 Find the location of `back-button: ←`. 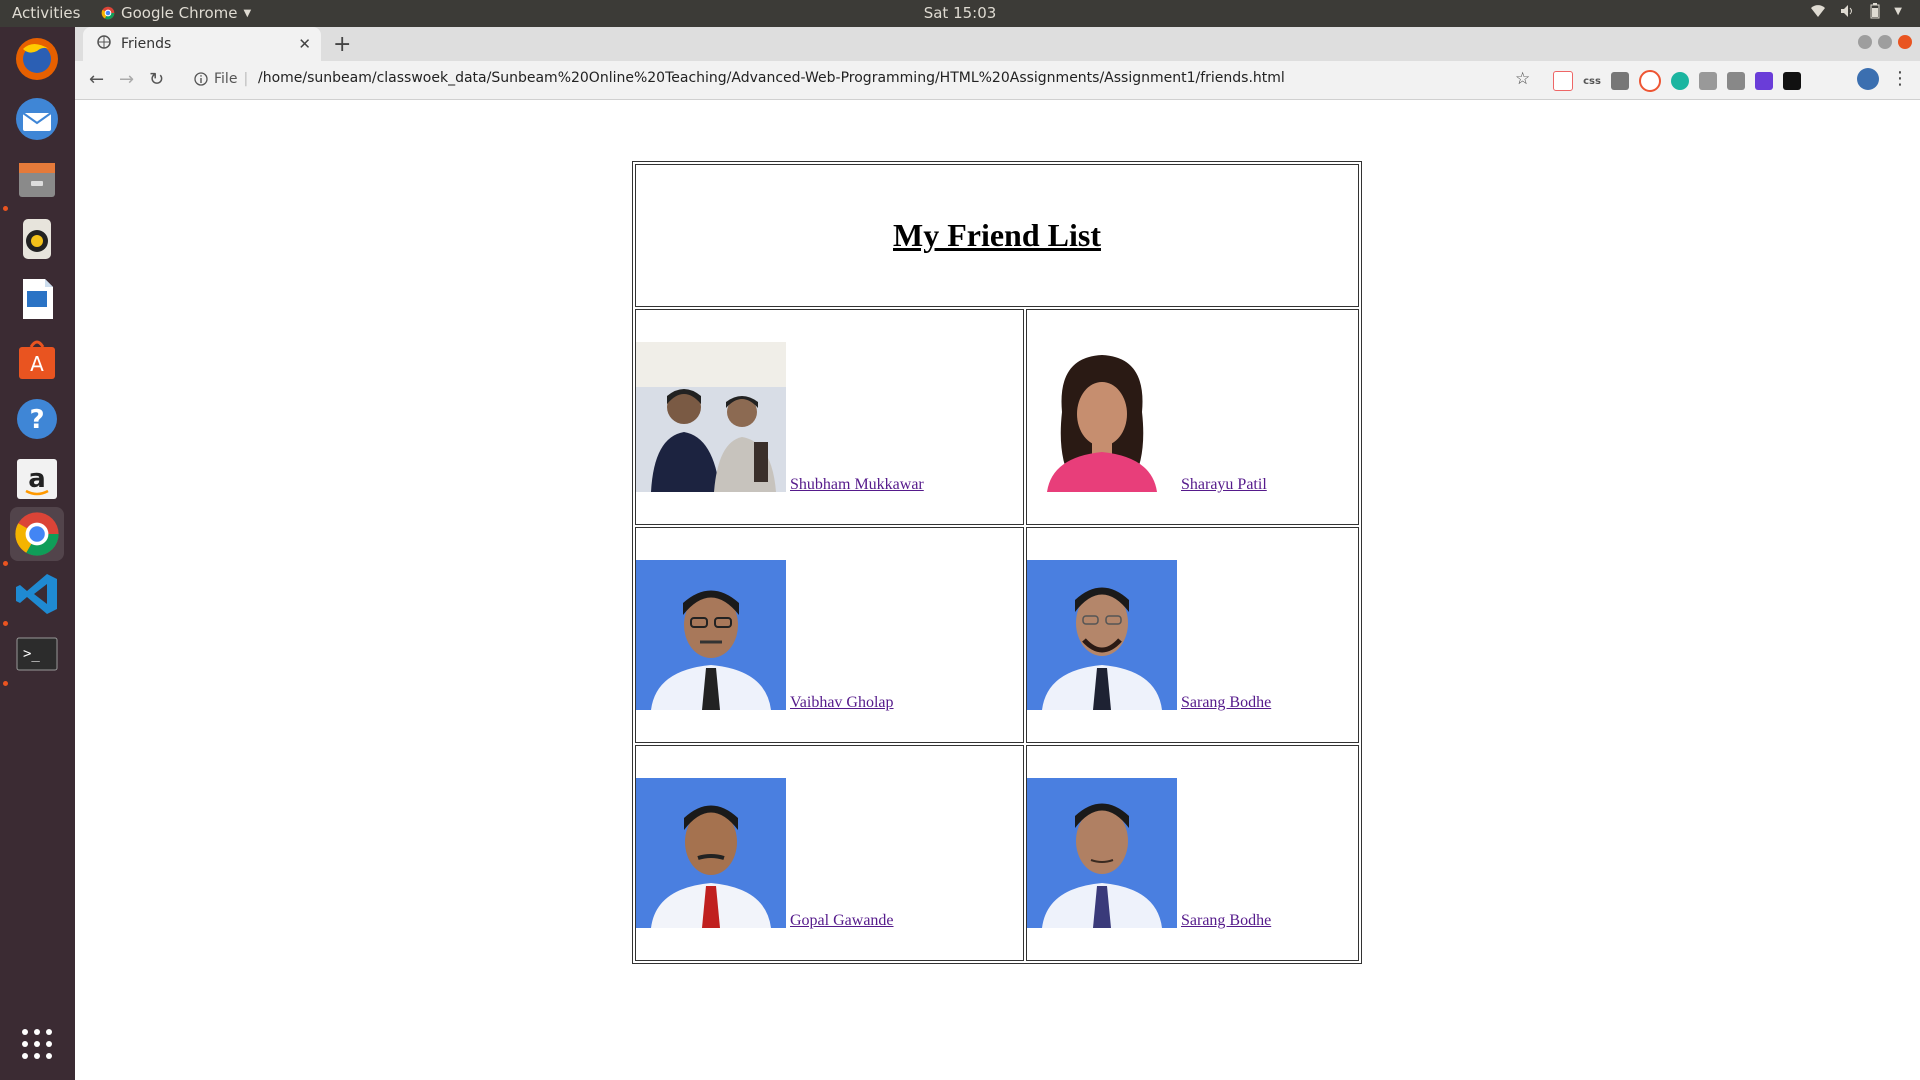

back-button: ← is located at coordinates (96, 79).